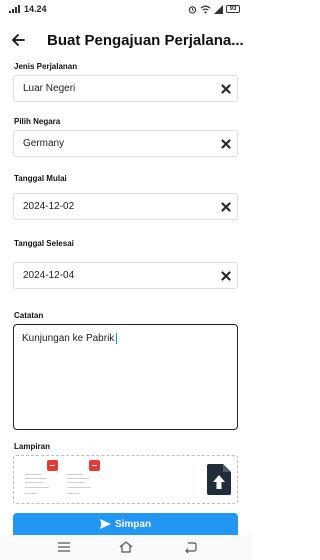 This screenshot has width=320, height=560. Describe the element at coordinates (126, 9) in the screenshot. I see `status-bar: 14.24 93` at that location.